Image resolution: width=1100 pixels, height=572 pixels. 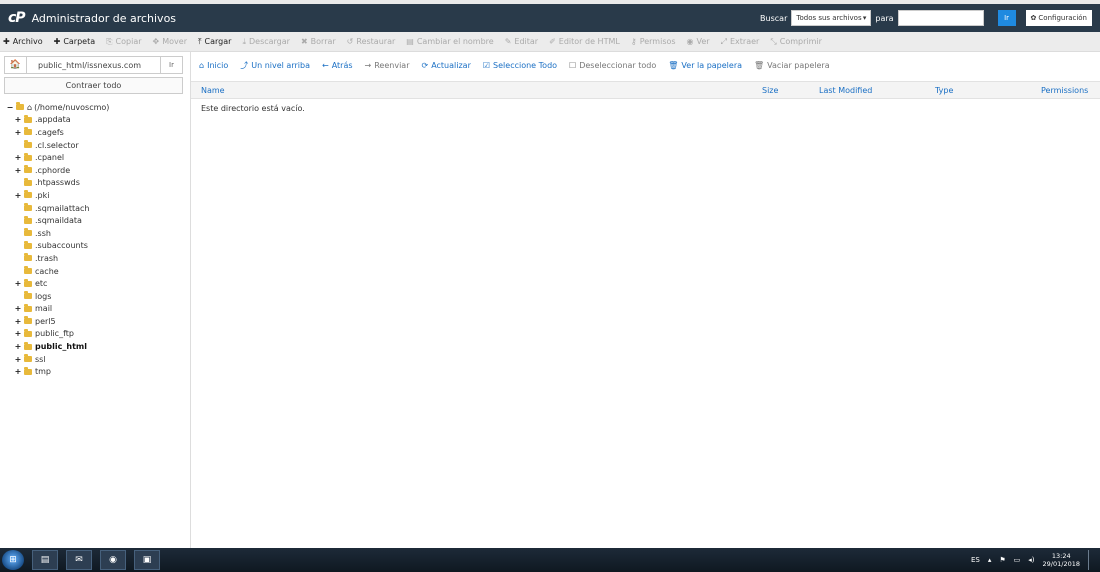 I want to click on tree-item: .sqmailattach, so click(x=95, y=208).